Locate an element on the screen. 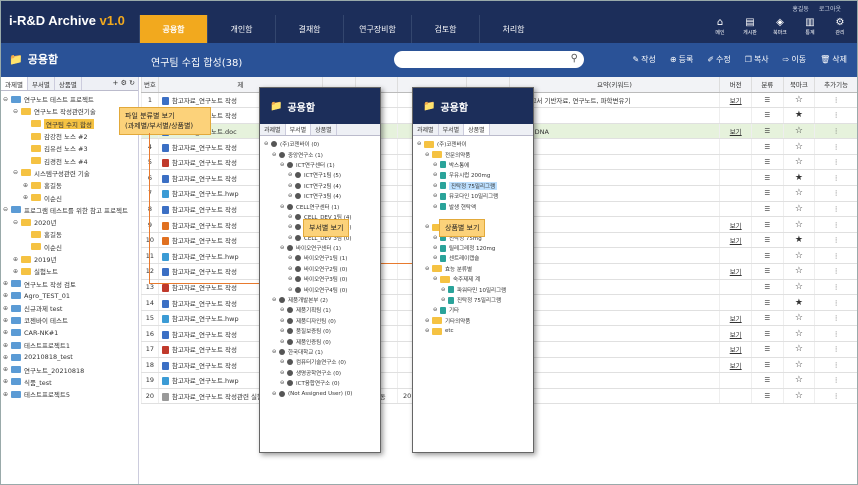  tree-node: ⊕ Agro_TEST_01 is located at coordinates (70, 296).